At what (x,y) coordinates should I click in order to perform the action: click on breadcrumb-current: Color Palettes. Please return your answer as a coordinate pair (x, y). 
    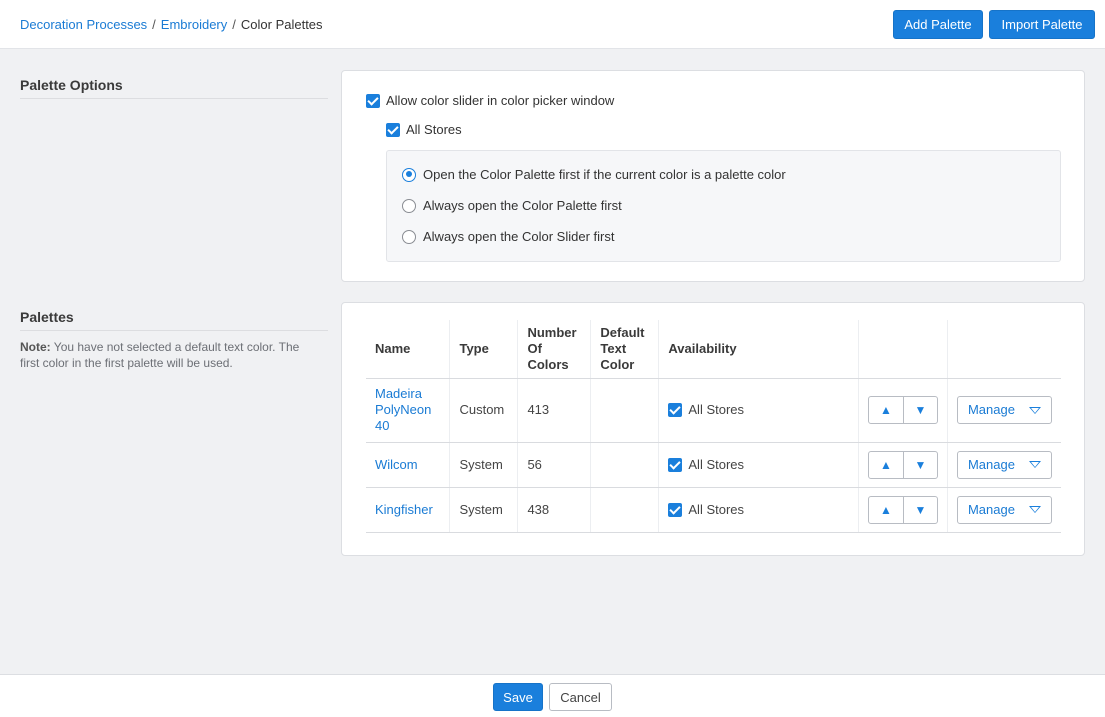
    Looking at the image, I should click on (281, 24).